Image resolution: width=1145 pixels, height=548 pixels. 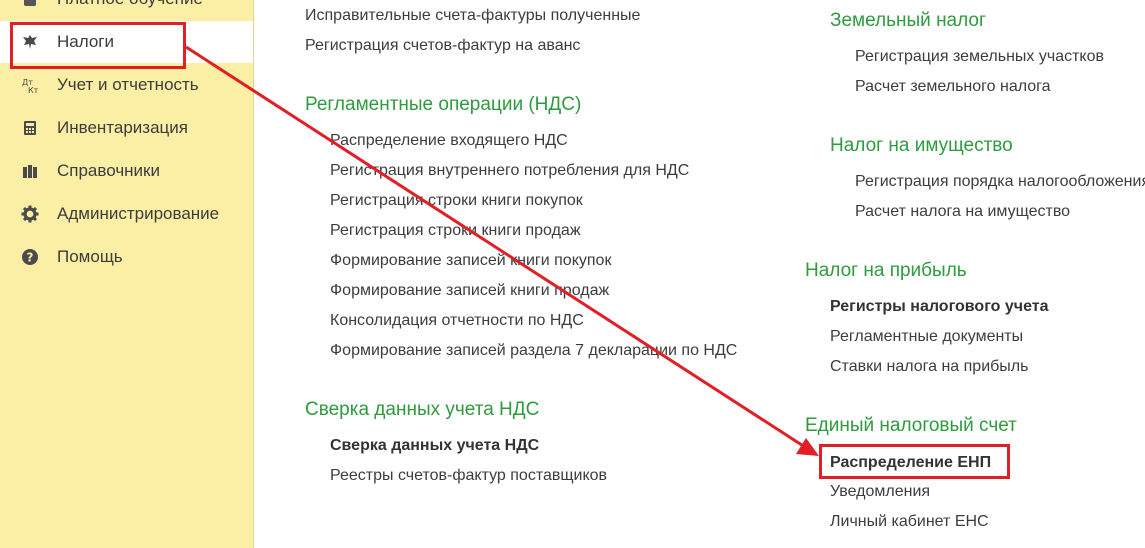 What do you see at coordinates (30, 128) in the screenshot?
I see `inventory-icon` at bounding box center [30, 128].